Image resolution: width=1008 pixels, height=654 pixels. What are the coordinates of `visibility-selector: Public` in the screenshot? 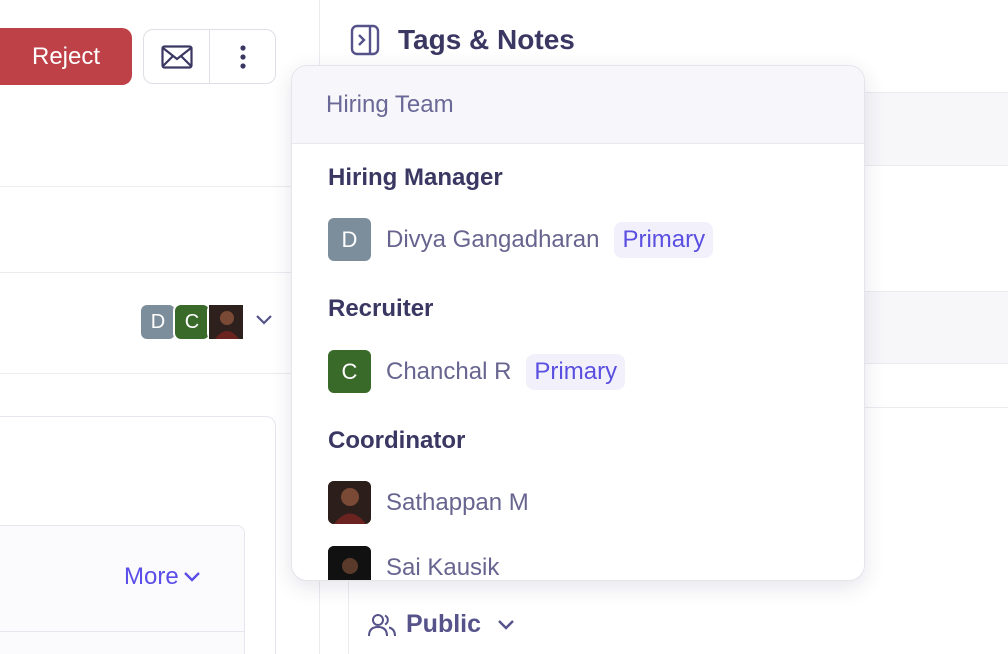 It's located at (441, 624).